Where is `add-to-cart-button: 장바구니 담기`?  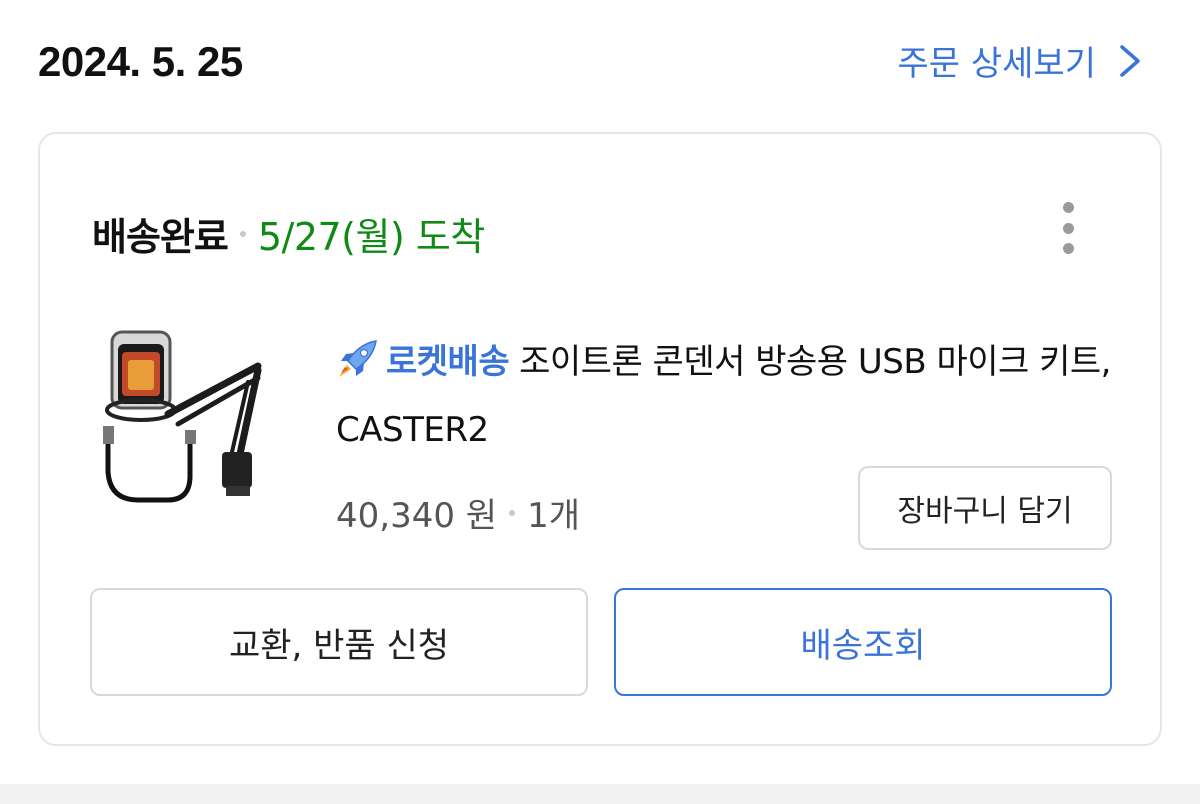 add-to-cart-button: 장바구니 담기 is located at coordinates (985, 508).